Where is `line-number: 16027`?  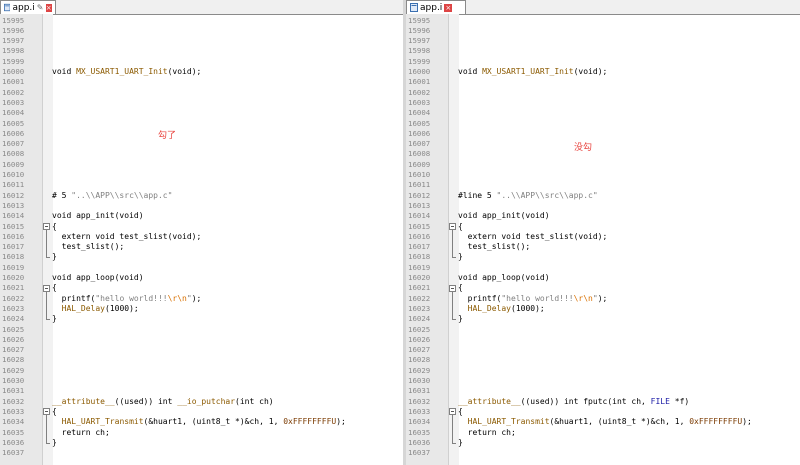
line-number: 16027 is located at coordinates (13, 350).